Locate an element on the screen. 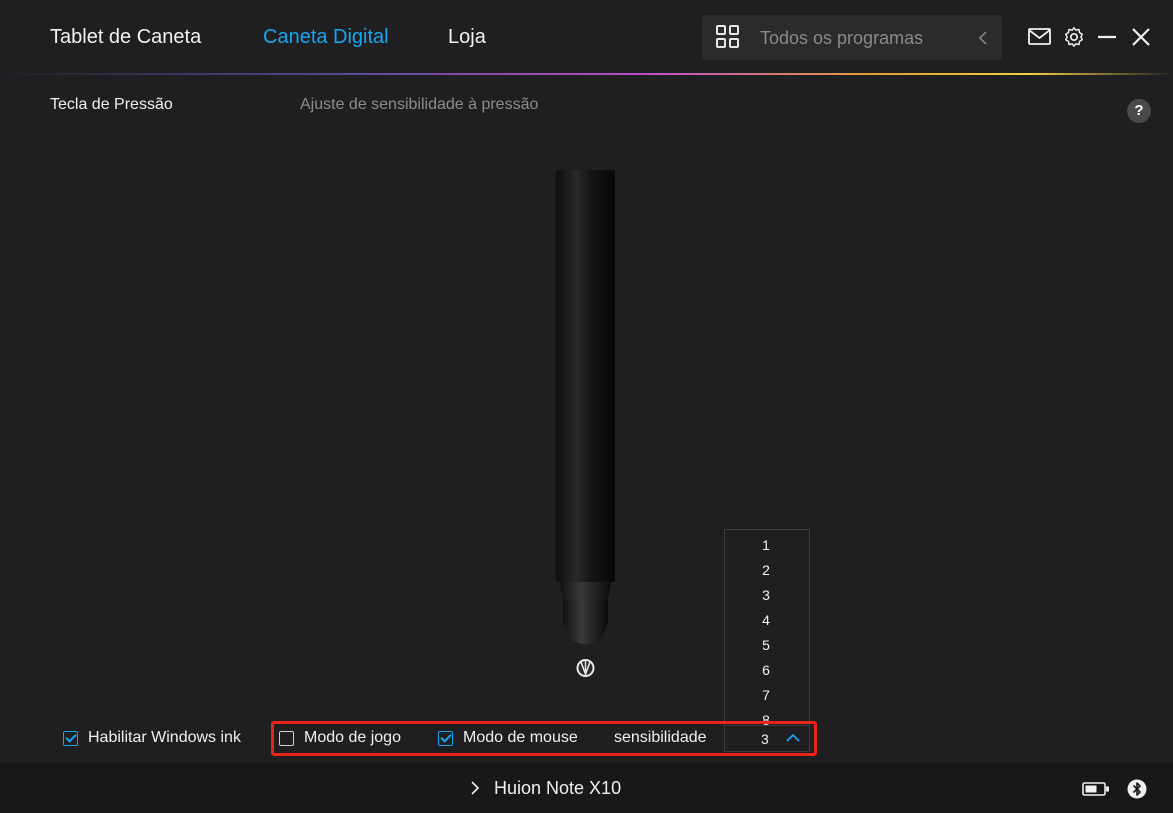 The width and height of the screenshot is (1173, 813). sensitivity-select: 3 is located at coordinates (767, 738).